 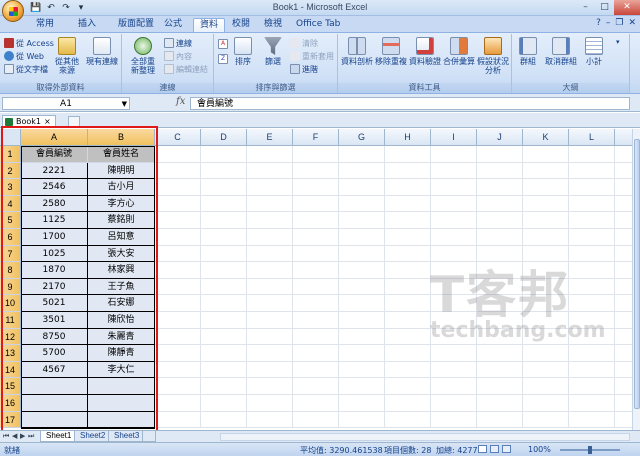 I want to click on cell-e7, so click(x=270, y=254).